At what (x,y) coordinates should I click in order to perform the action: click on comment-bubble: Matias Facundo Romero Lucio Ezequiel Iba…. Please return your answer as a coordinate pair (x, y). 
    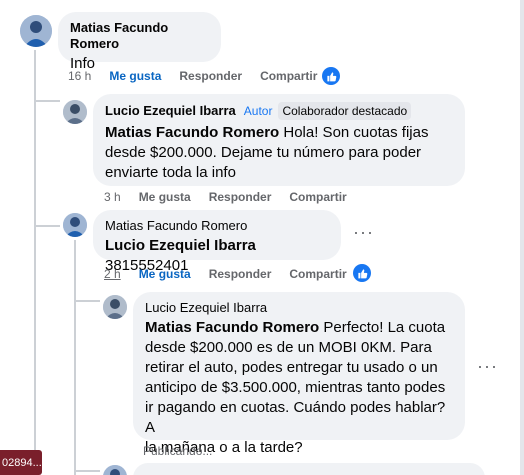
    Looking at the image, I should click on (217, 242).